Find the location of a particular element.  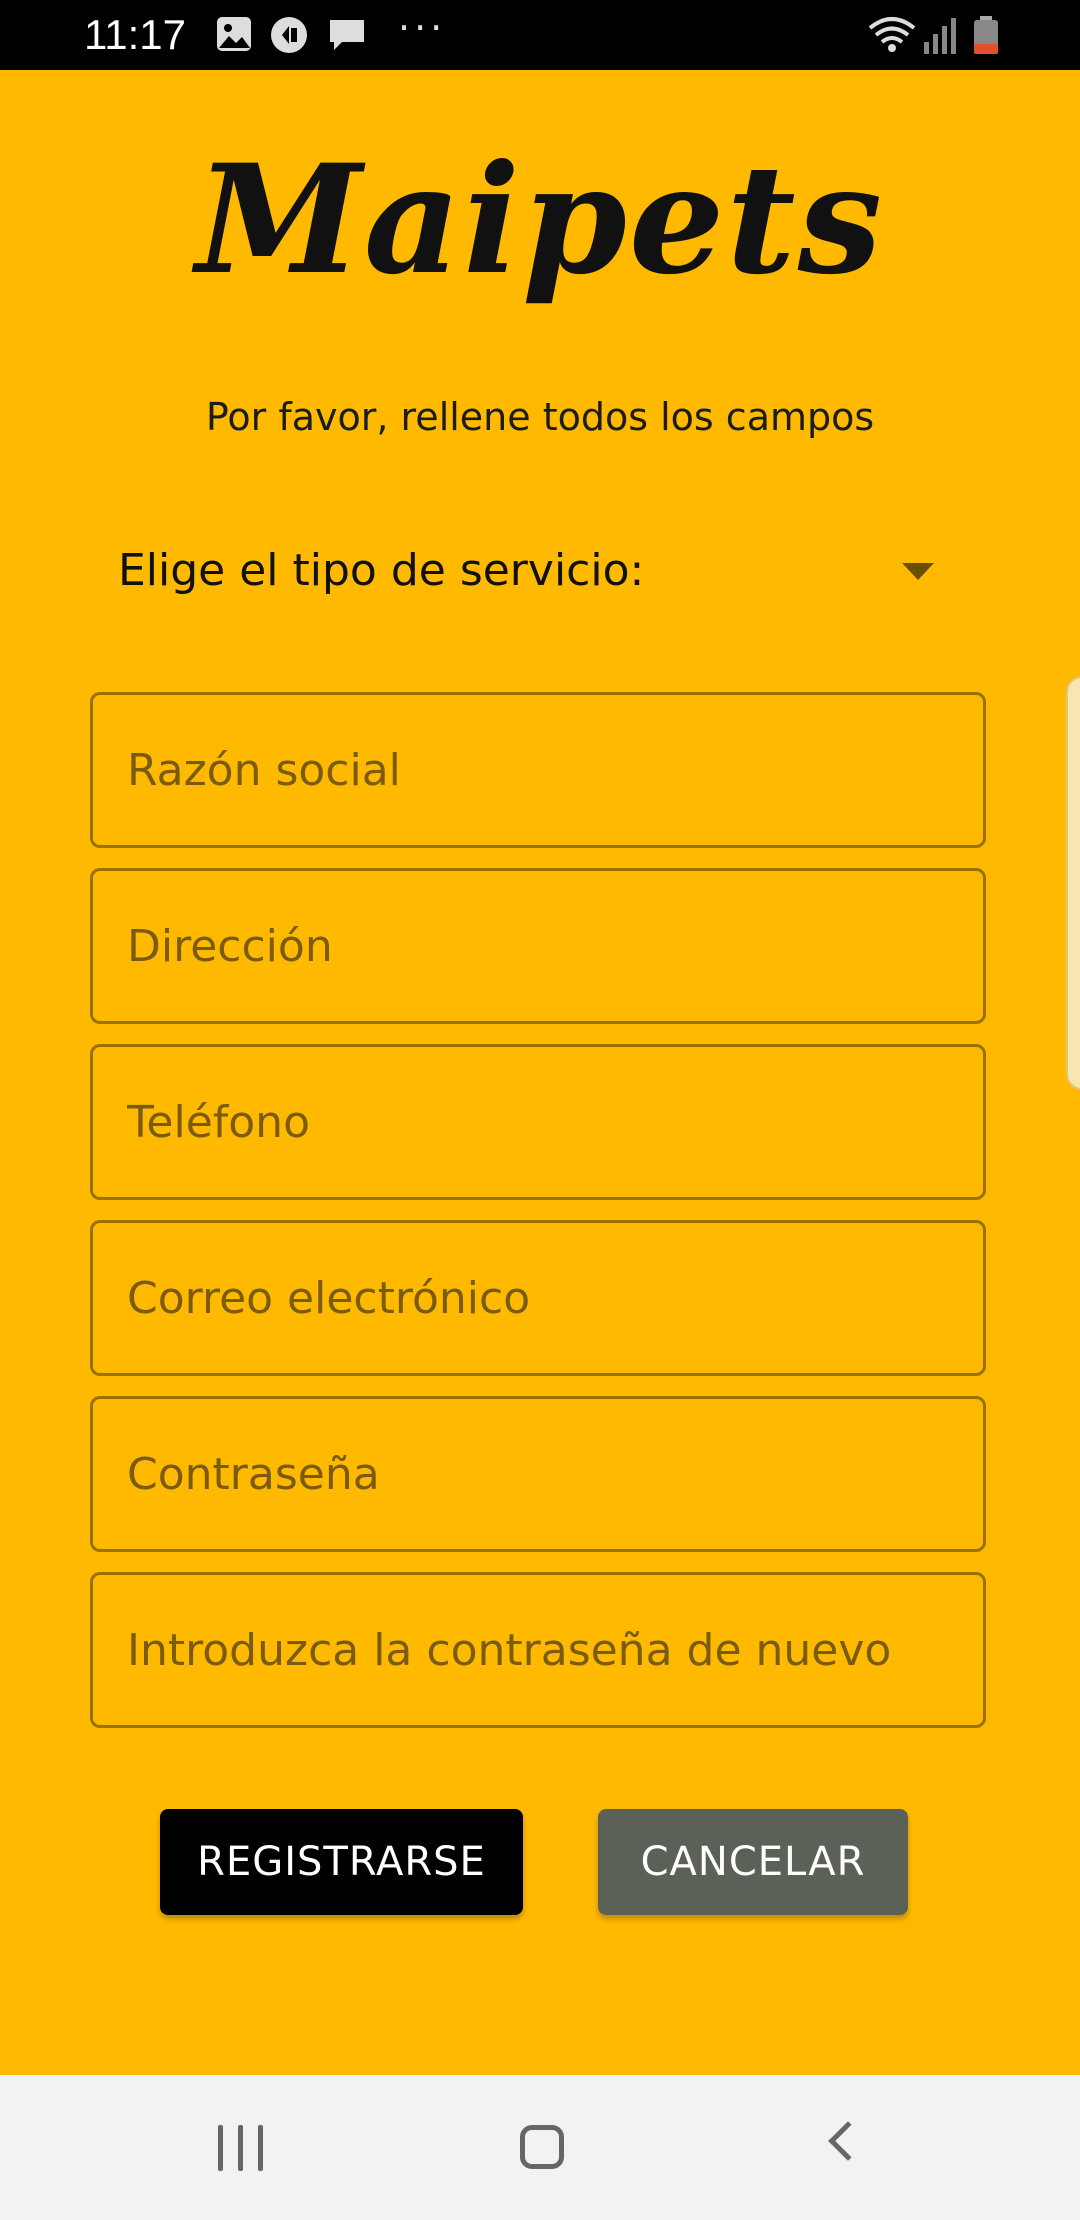

service-type-dropdown: Elige el tipo de servicio: is located at coordinates (536, 572).